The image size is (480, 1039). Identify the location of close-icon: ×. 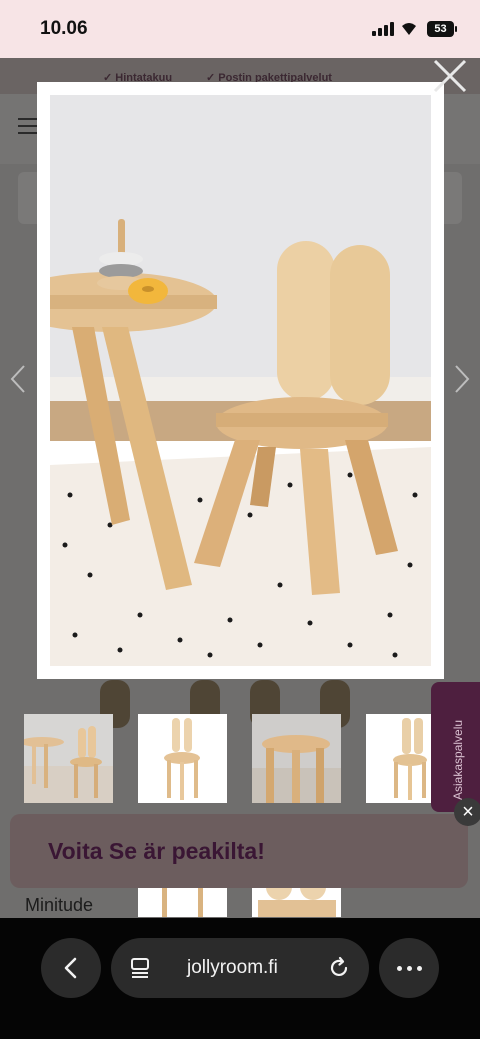
(467, 812).